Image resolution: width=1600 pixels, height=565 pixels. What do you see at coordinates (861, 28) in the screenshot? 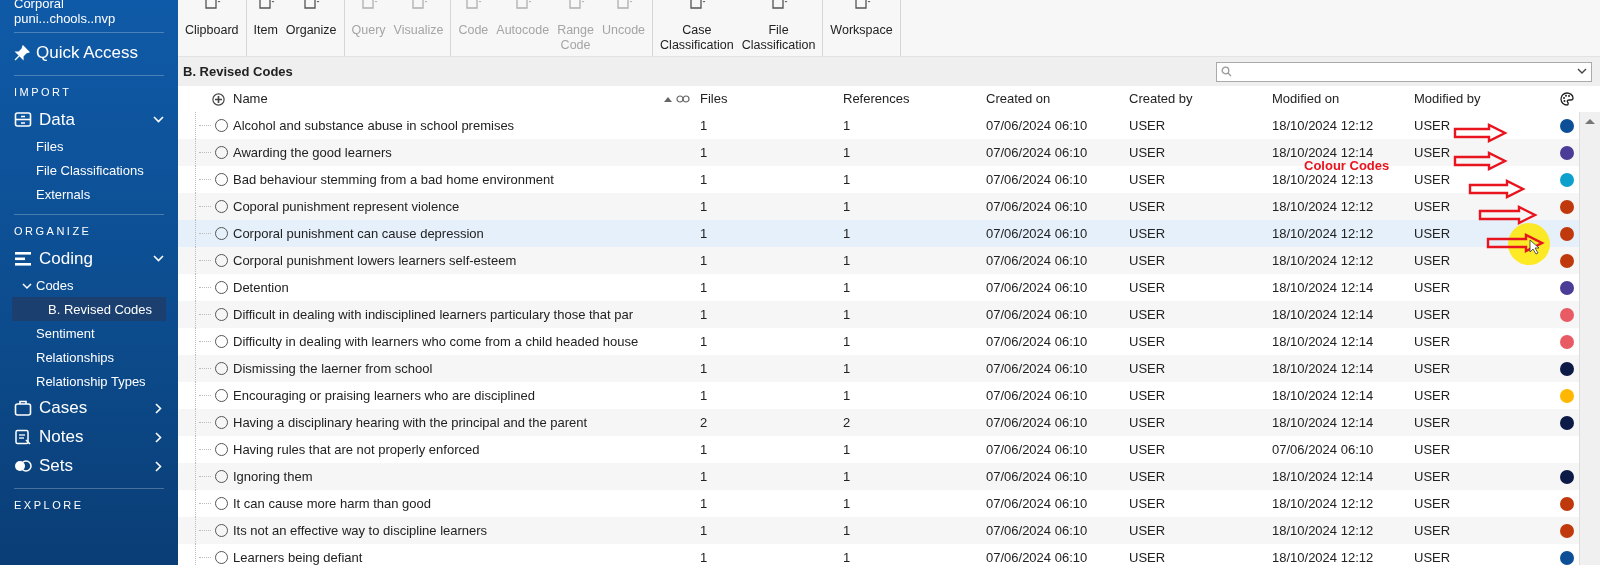
I see `toolbar-button: Workspace` at bounding box center [861, 28].